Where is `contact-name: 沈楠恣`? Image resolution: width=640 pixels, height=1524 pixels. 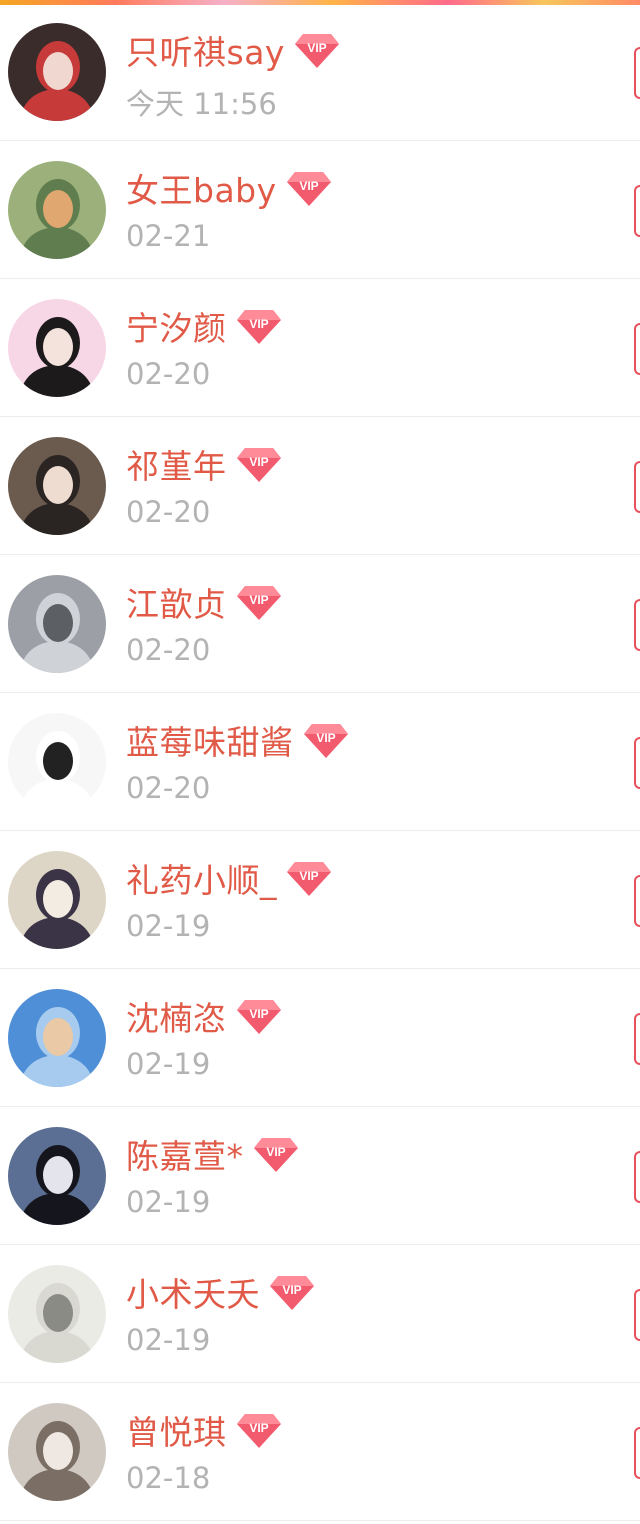 contact-name: 沈楠恣 is located at coordinates (176, 1018).